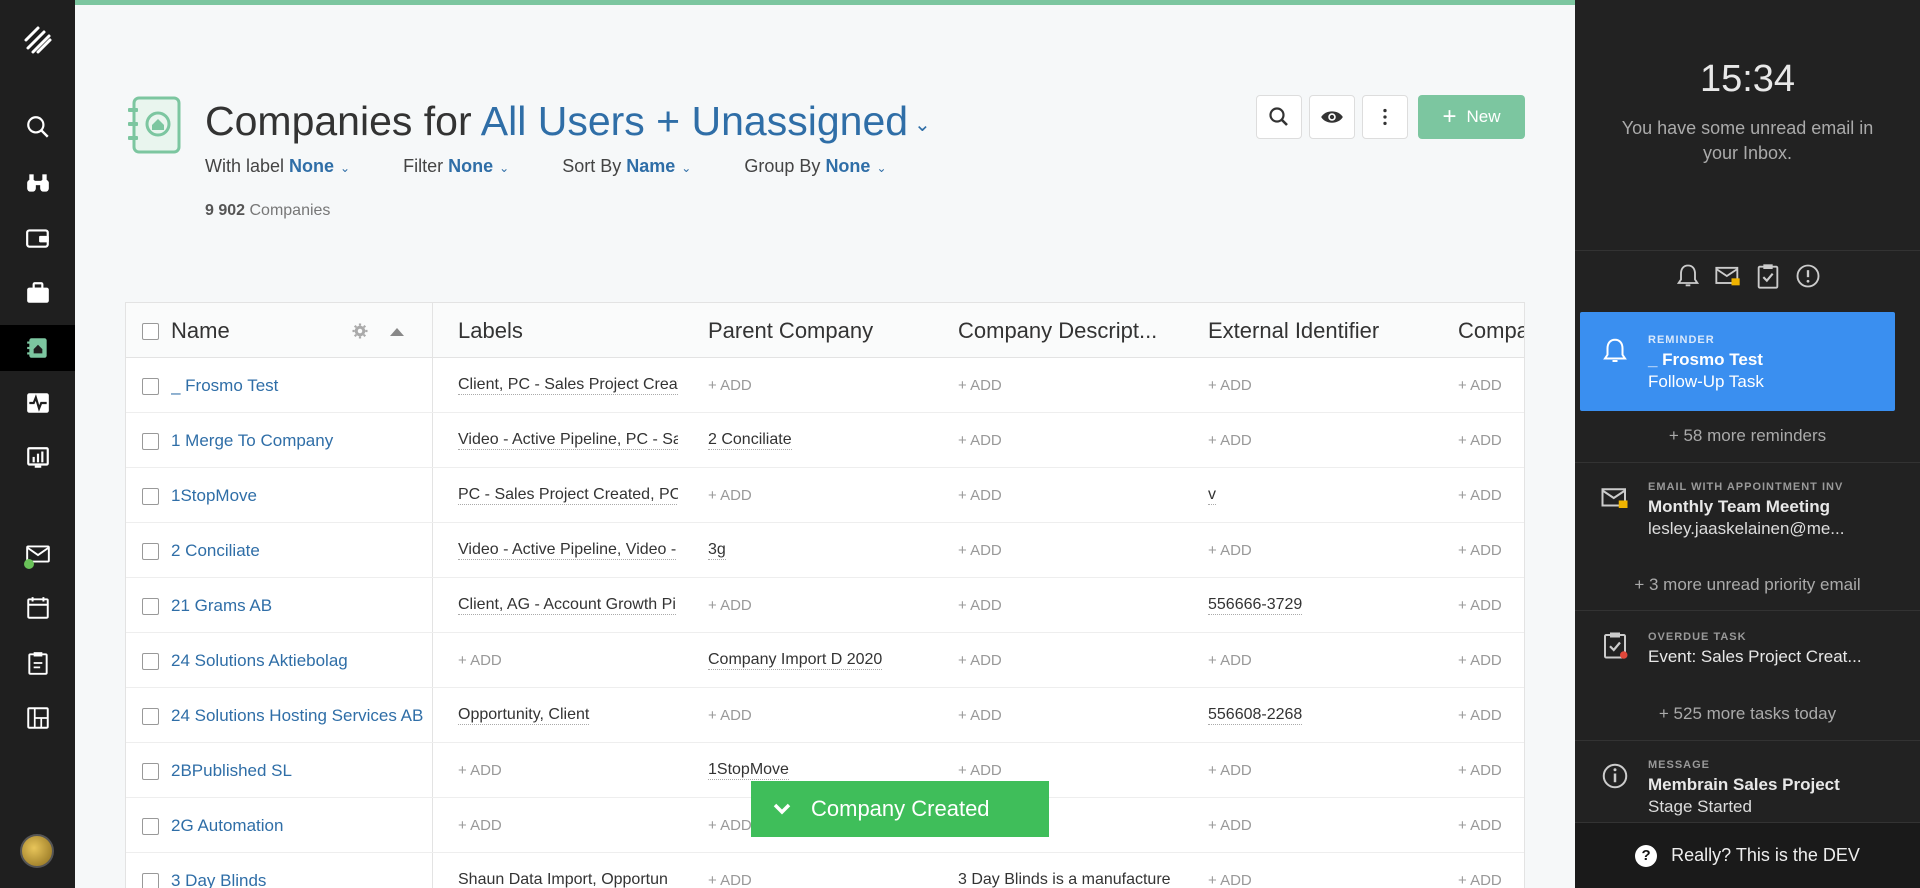 This screenshot has width=1920, height=888. Describe the element at coordinates (37, 40) in the screenshot. I see `app-logo` at that location.